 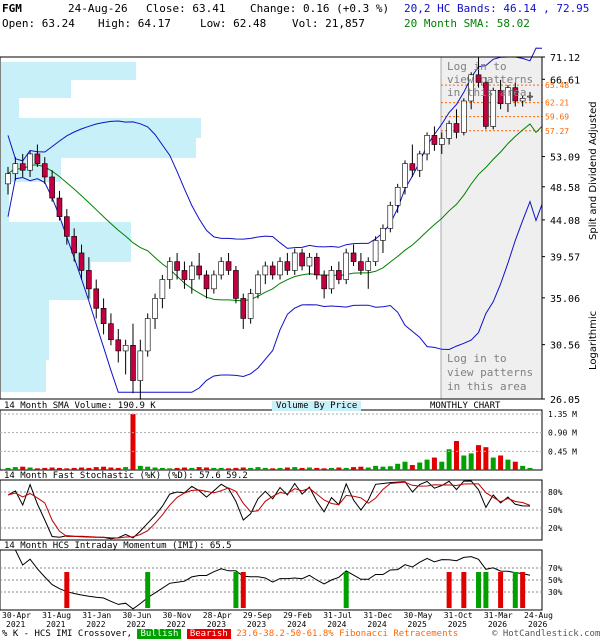 What do you see at coordinates (593, 170) in the screenshot?
I see `split-adjusted-label: Split and Dividend Adjusted` at bounding box center [593, 170].